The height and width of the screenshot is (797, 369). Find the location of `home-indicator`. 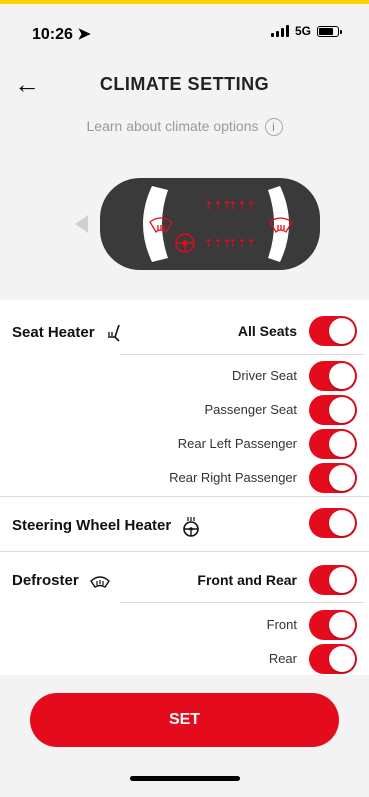

home-indicator is located at coordinates (185, 778).